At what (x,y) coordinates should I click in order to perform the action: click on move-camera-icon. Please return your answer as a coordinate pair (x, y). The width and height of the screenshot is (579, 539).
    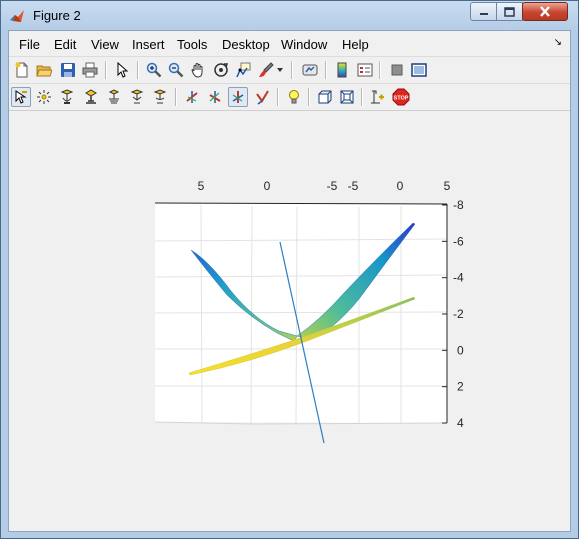
    Looking at the image, I should click on (114, 96).